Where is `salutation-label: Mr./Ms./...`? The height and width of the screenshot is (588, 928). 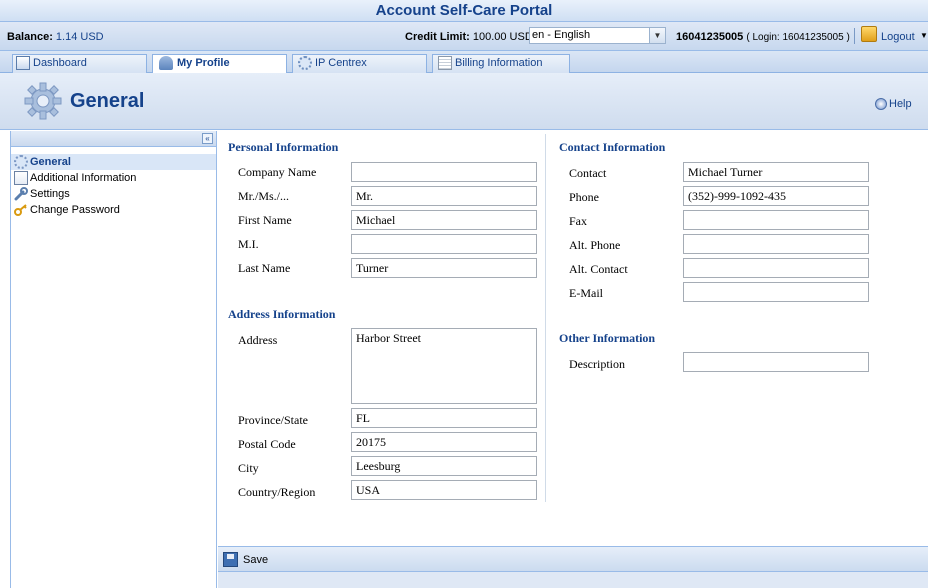
salutation-label: Mr./Ms./... is located at coordinates (264, 196).